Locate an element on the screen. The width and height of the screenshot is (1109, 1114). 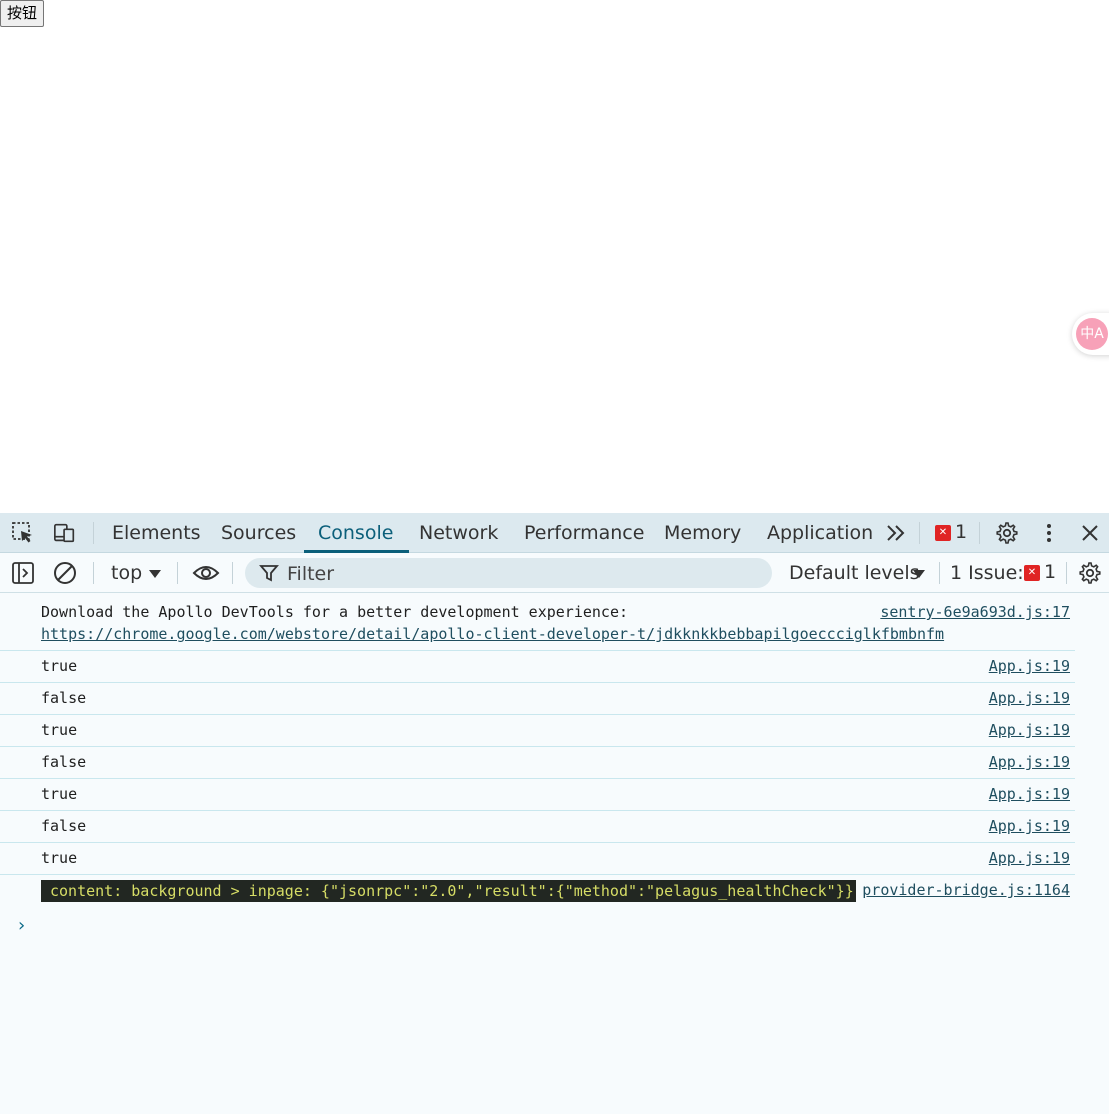
log-levels-select: Default levels is located at coordinates (854, 573).